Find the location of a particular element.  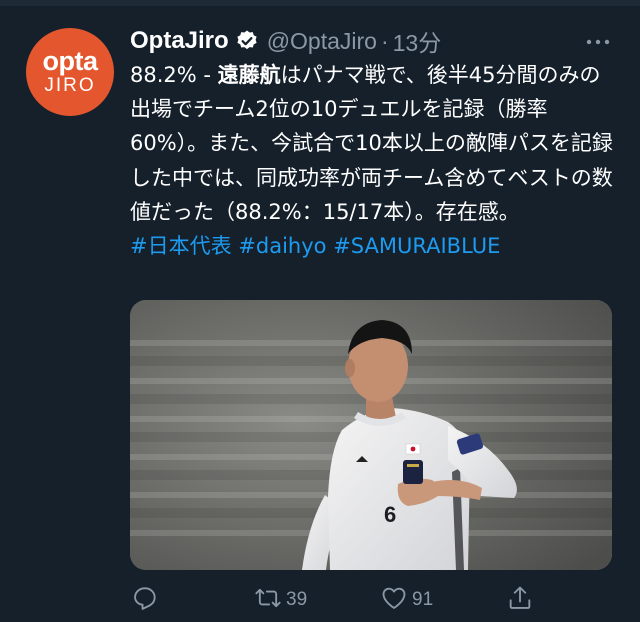

retweet-icon is located at coordinates (268, 600).